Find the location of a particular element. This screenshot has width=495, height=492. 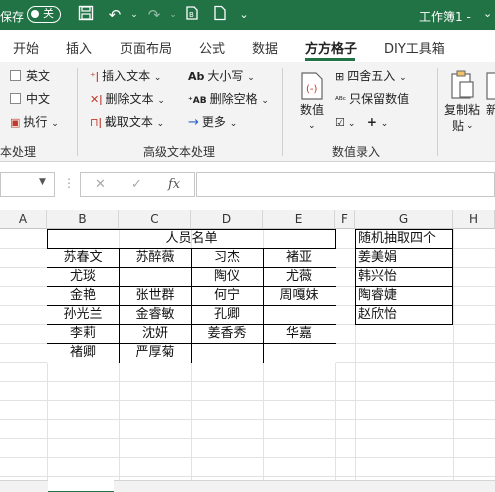

confirm-icon: ✓ is located at coordinates (136, 184).